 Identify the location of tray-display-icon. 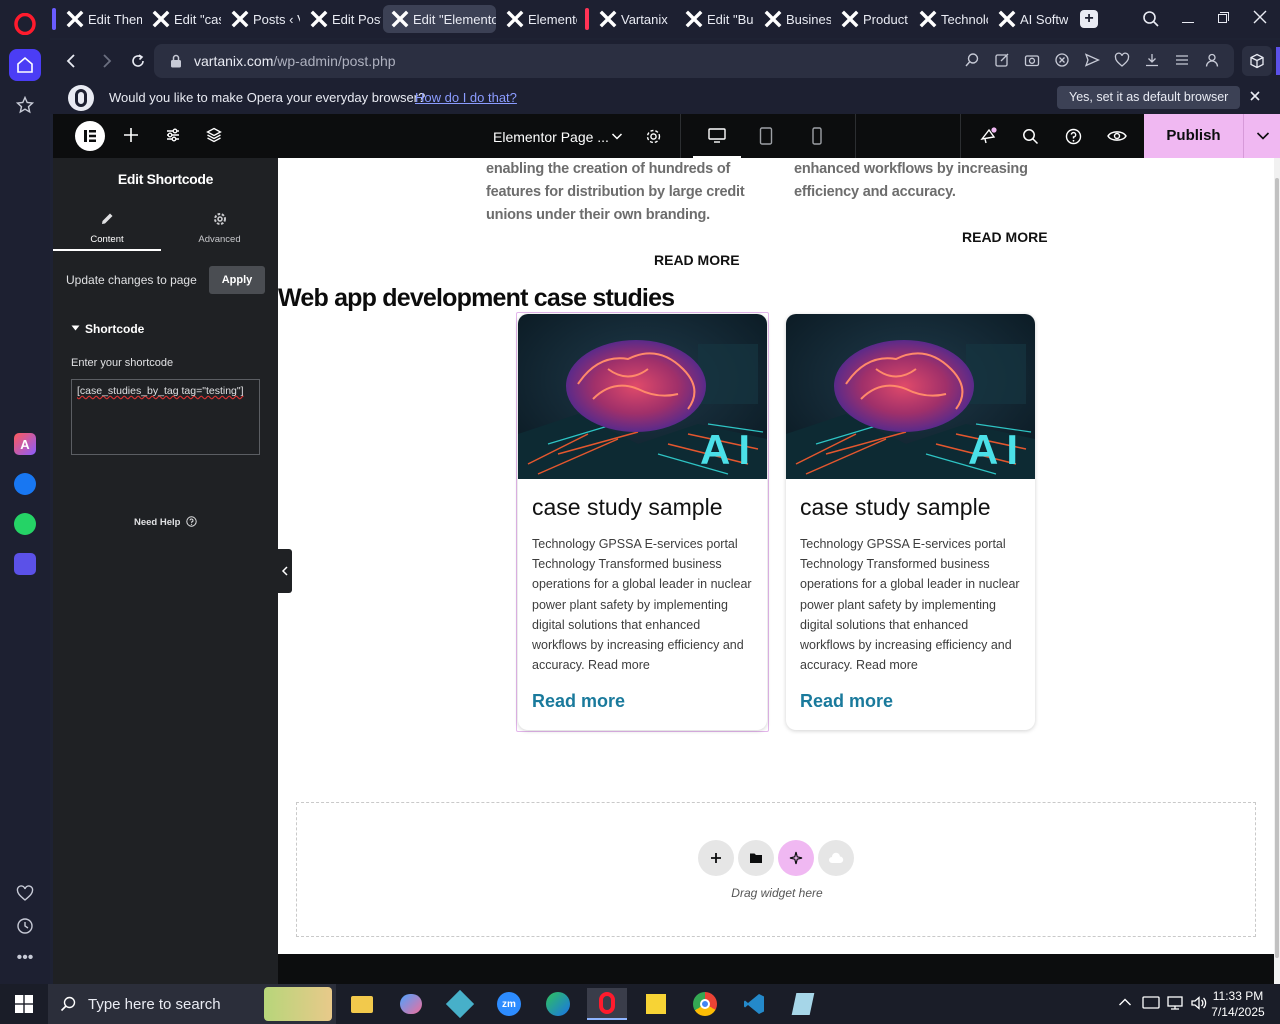
(1151, 1003).